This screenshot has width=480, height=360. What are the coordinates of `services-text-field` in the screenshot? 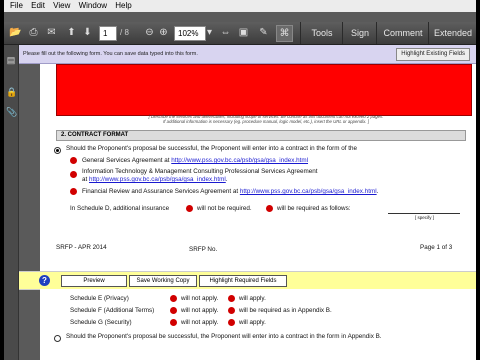 It's located at (264, 90).